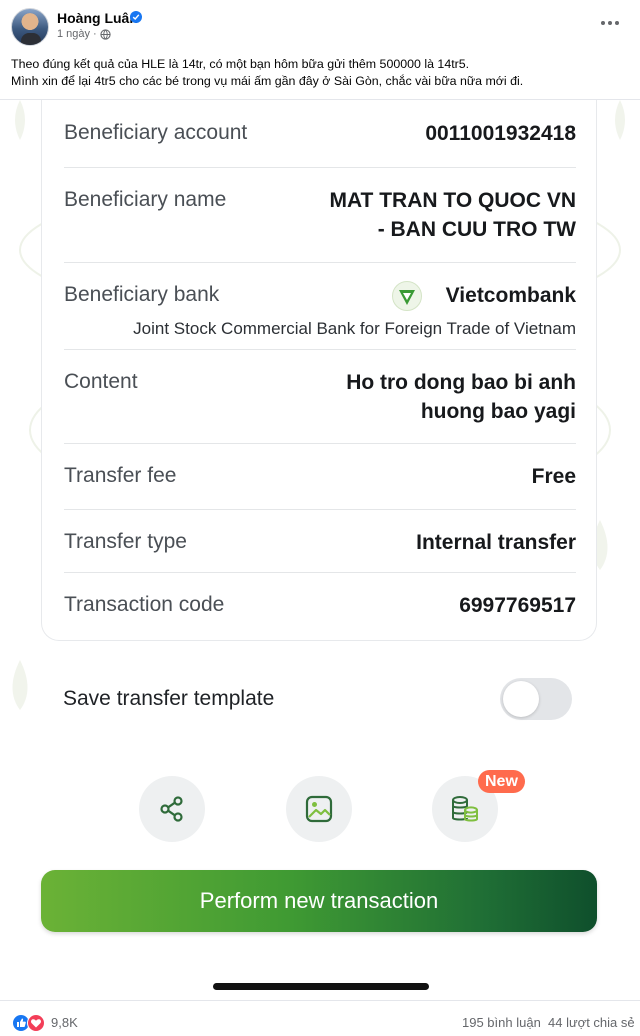 This screenshot has height=1036, width=640. I want to click on value-beneficiary-account: 0011001932418, so click(500, 133).